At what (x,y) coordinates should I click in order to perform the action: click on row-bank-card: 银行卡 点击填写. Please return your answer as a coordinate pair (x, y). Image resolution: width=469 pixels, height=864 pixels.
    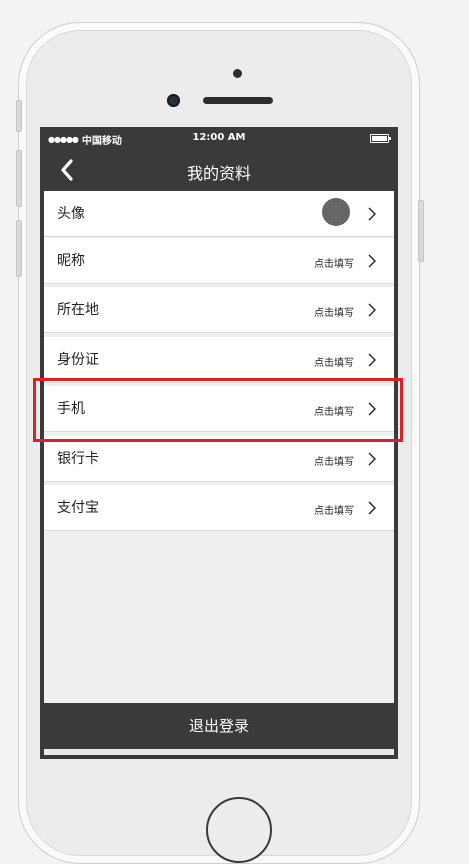
    Looking at the image, I should click on (219, 459).